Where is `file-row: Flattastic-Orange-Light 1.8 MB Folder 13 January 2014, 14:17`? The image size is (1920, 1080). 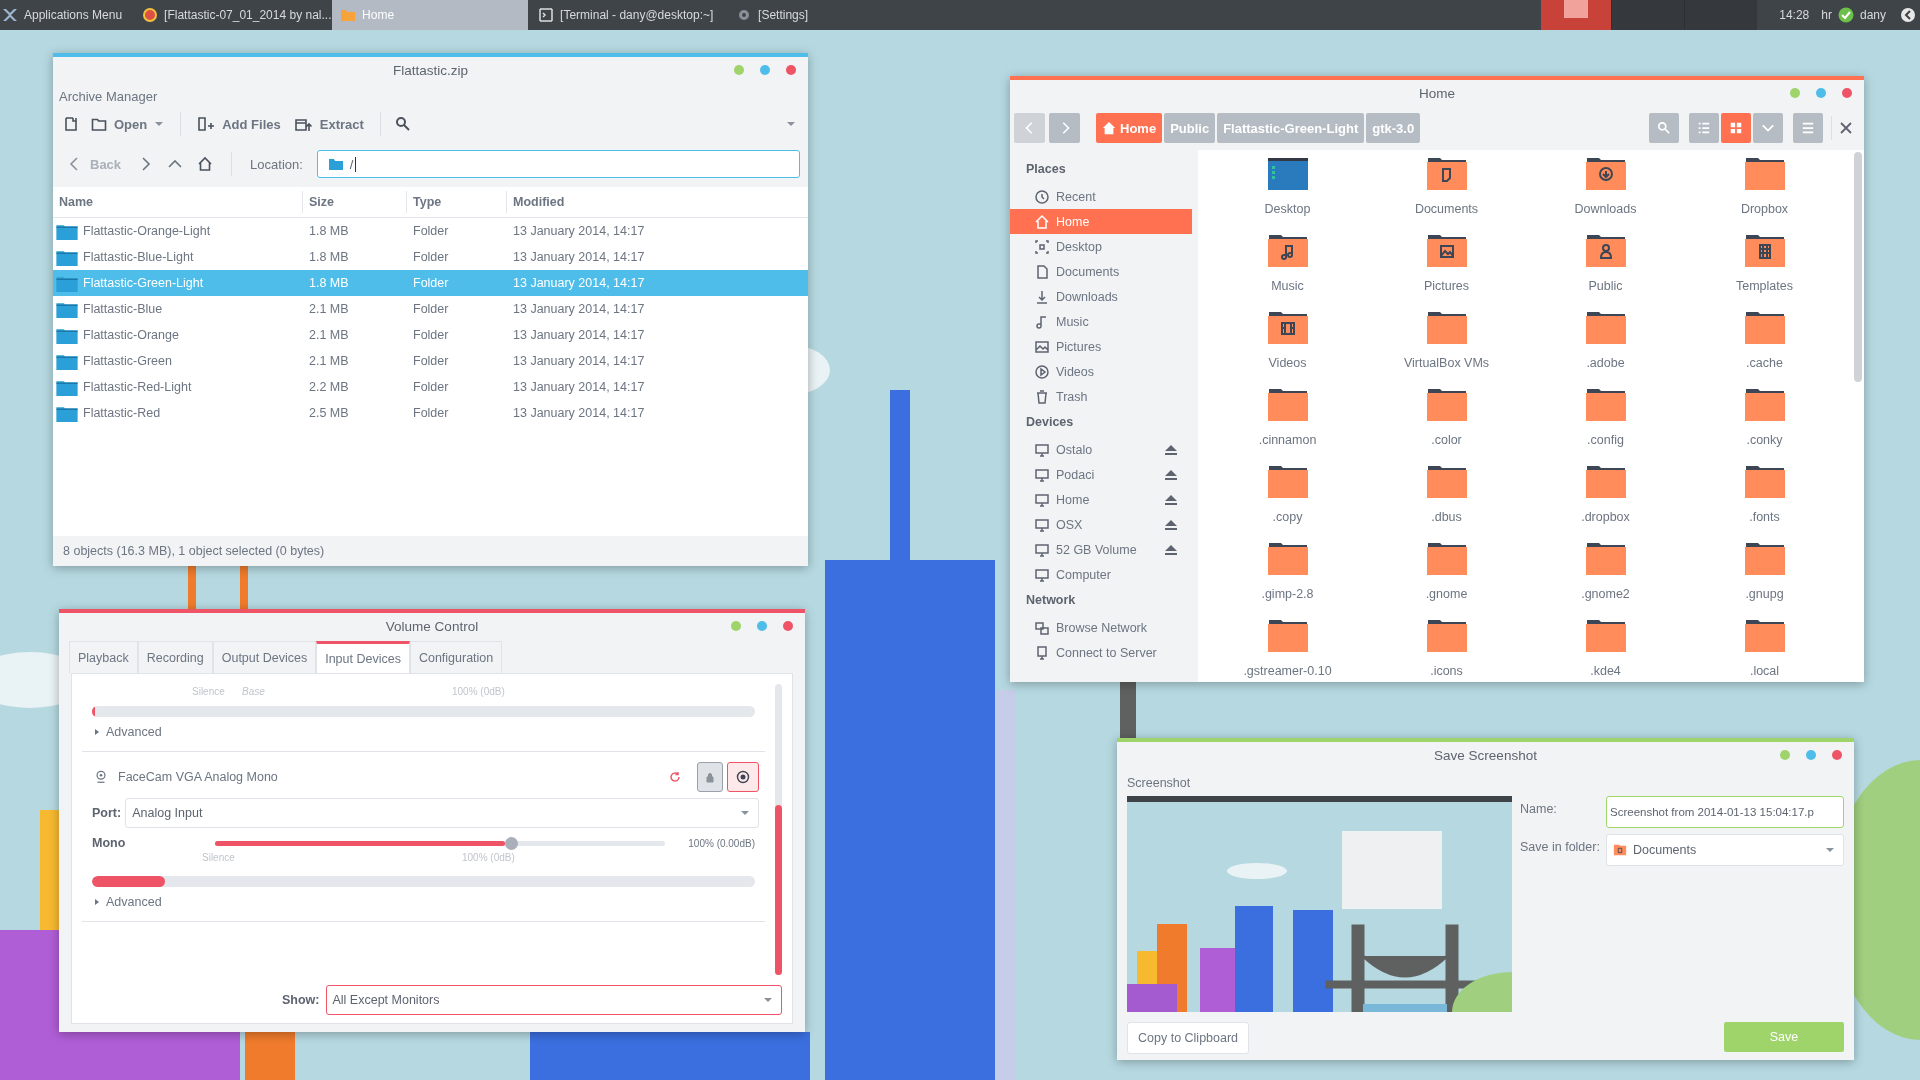
file-row: Flattastic-Orange-Light 1.8 MB Folder 13 January 2014, 14:17 is located at coordinates (430, 231).